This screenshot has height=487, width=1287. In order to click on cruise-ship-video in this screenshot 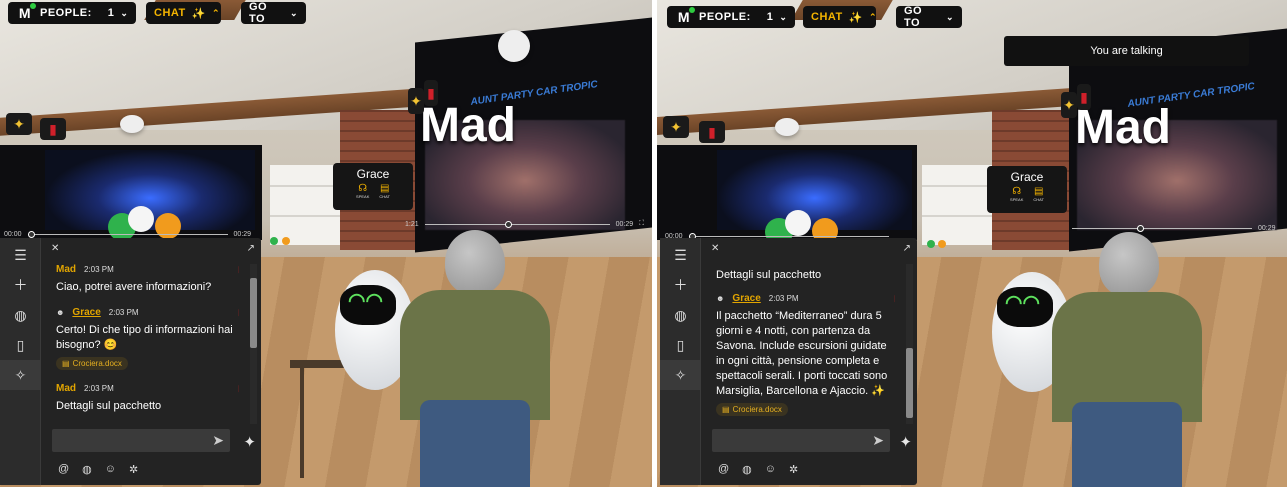, I will do `click(814, 190)`.